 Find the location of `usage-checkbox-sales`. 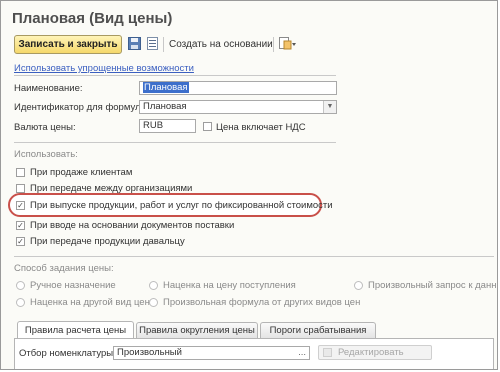

usage-checkbox-sales is located at coordinates (20, 172).